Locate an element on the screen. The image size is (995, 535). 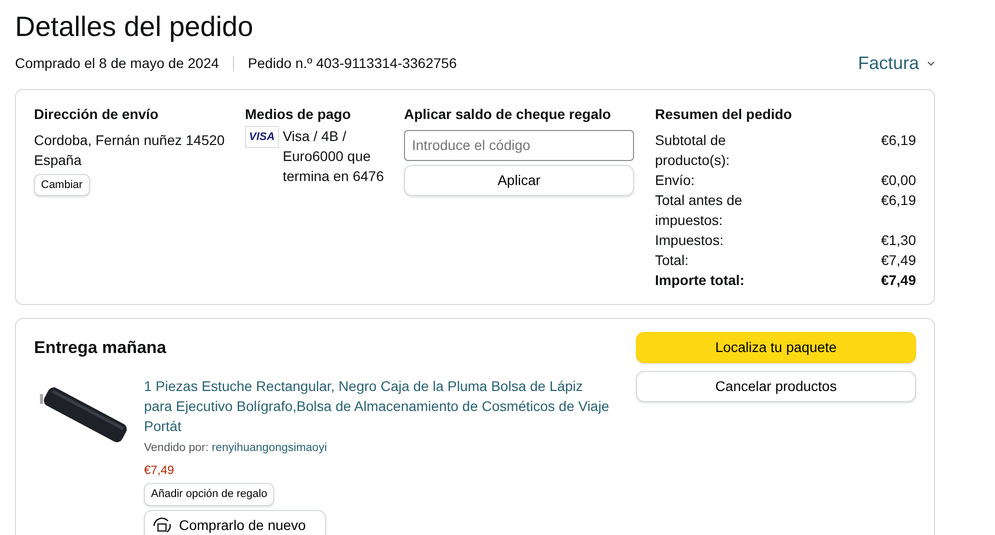
summary-value: €1,30 is located at coordinates (898, 240).